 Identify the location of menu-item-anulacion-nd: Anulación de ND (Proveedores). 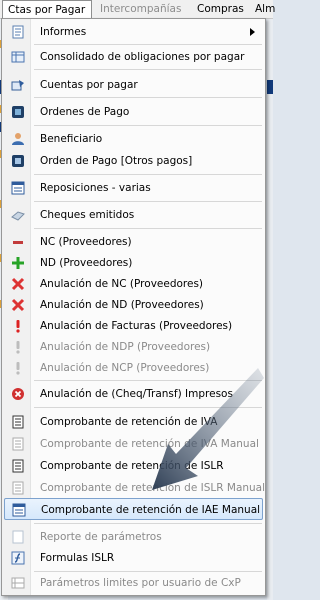
(133, 305).